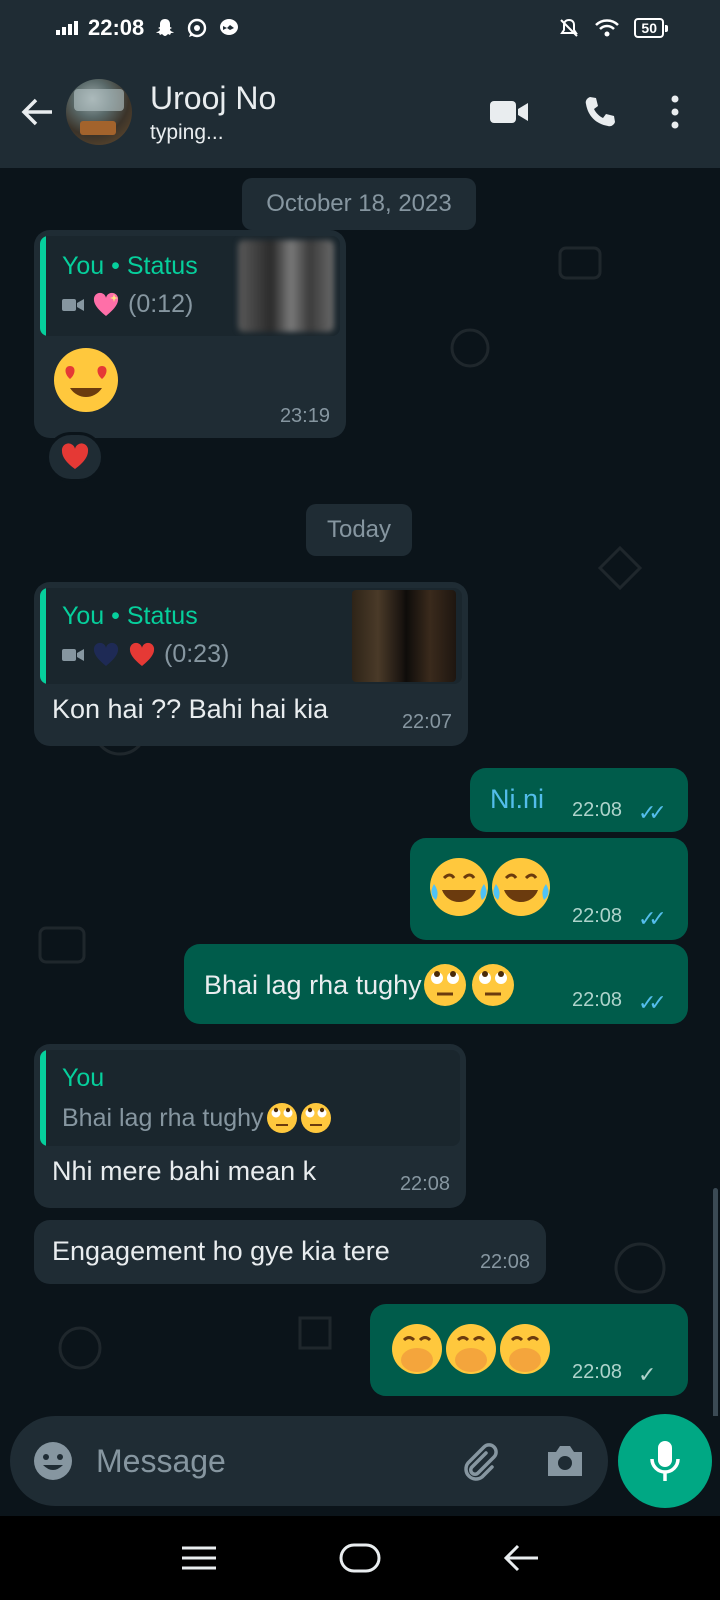 The height and width of the screenshot is (1600, 720). Describe the element at coordinates (647, 1374) in the screenshot. I see `sent-tick-icon: ✓` at that location.